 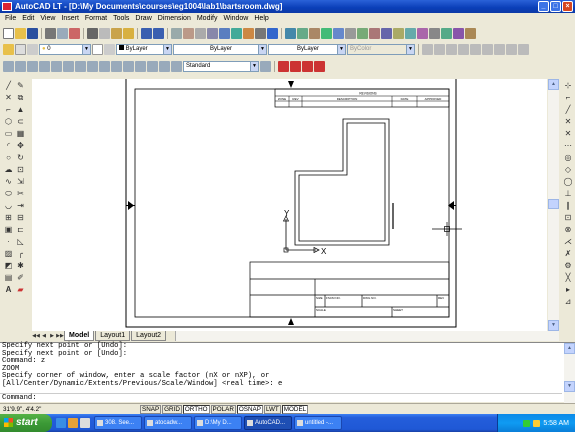 I want to click on cut-icon, so click(x=92, y=33).